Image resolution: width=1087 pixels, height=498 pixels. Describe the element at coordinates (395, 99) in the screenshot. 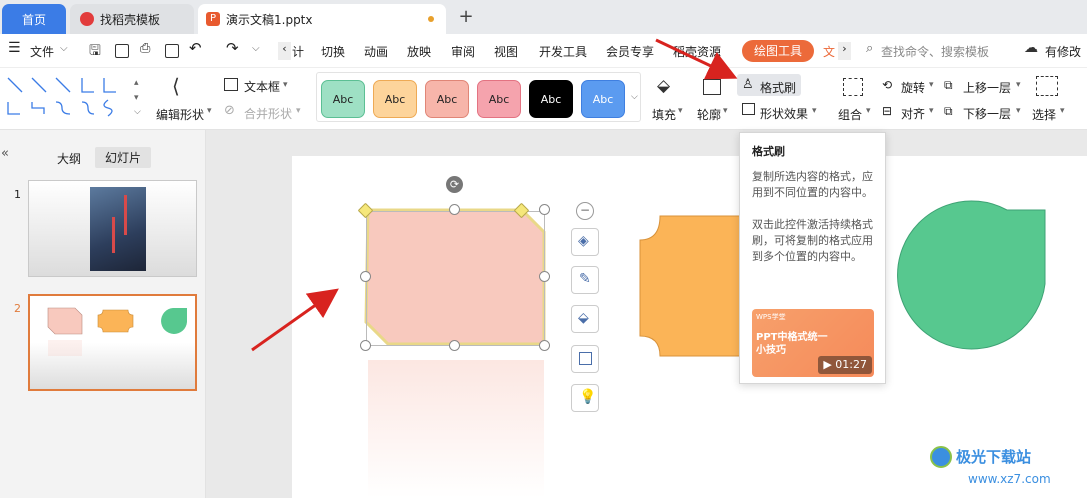

I see `shape-style-orange: Abc` at that location.